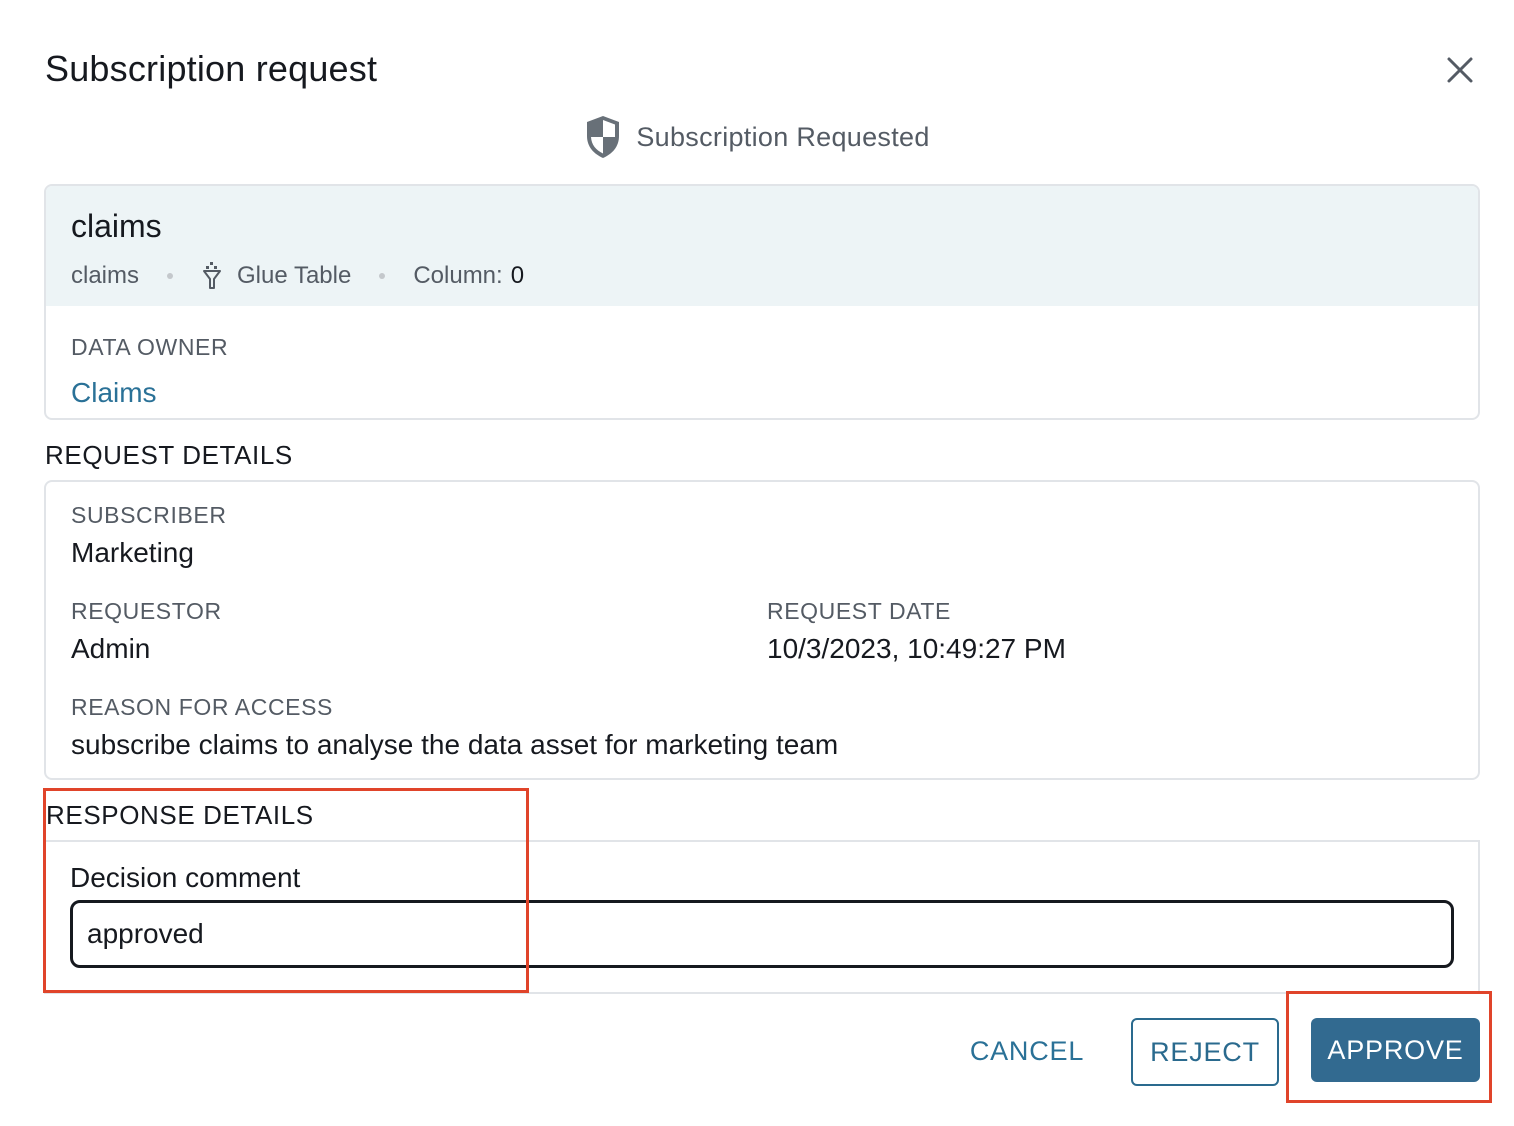 This screenshot has width=1514, height=1126. Describe the element at coordinates (916, 648) in the screenshot. I see `request-date-value: 10/3/2023, 10:49:27 PM` at that location.